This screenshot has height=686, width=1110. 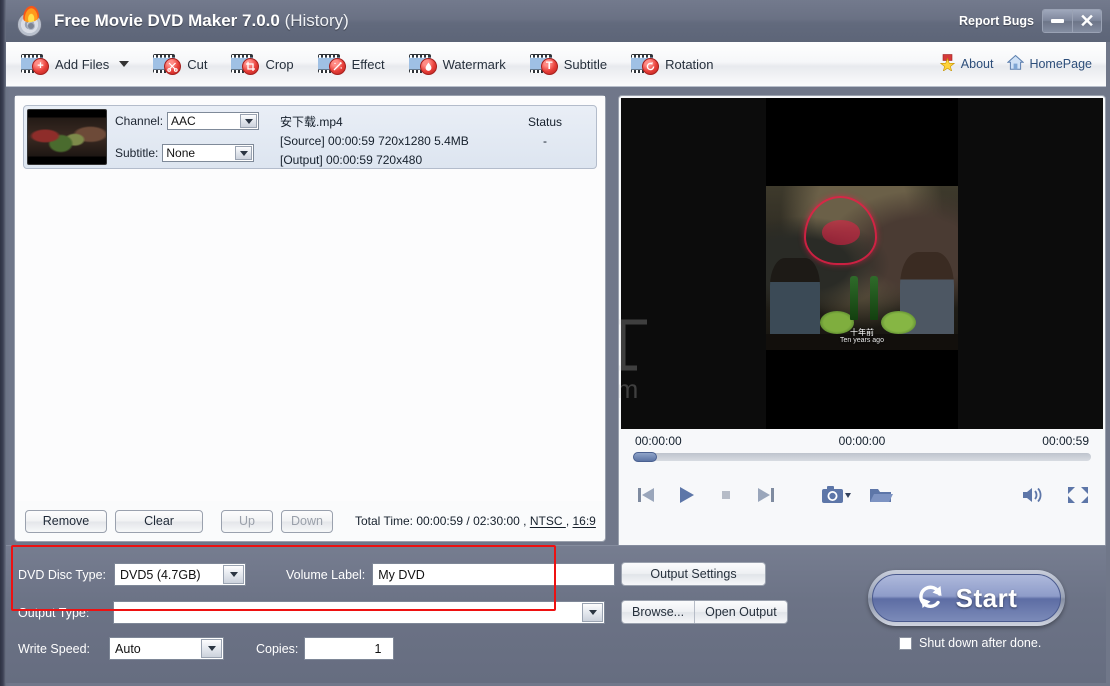 What do you see at coordinates (180, 574) in the screenshot?
I see `dvd-disc-type-select: DVD5 (4.7GB)` at bounding box center [180, 574].